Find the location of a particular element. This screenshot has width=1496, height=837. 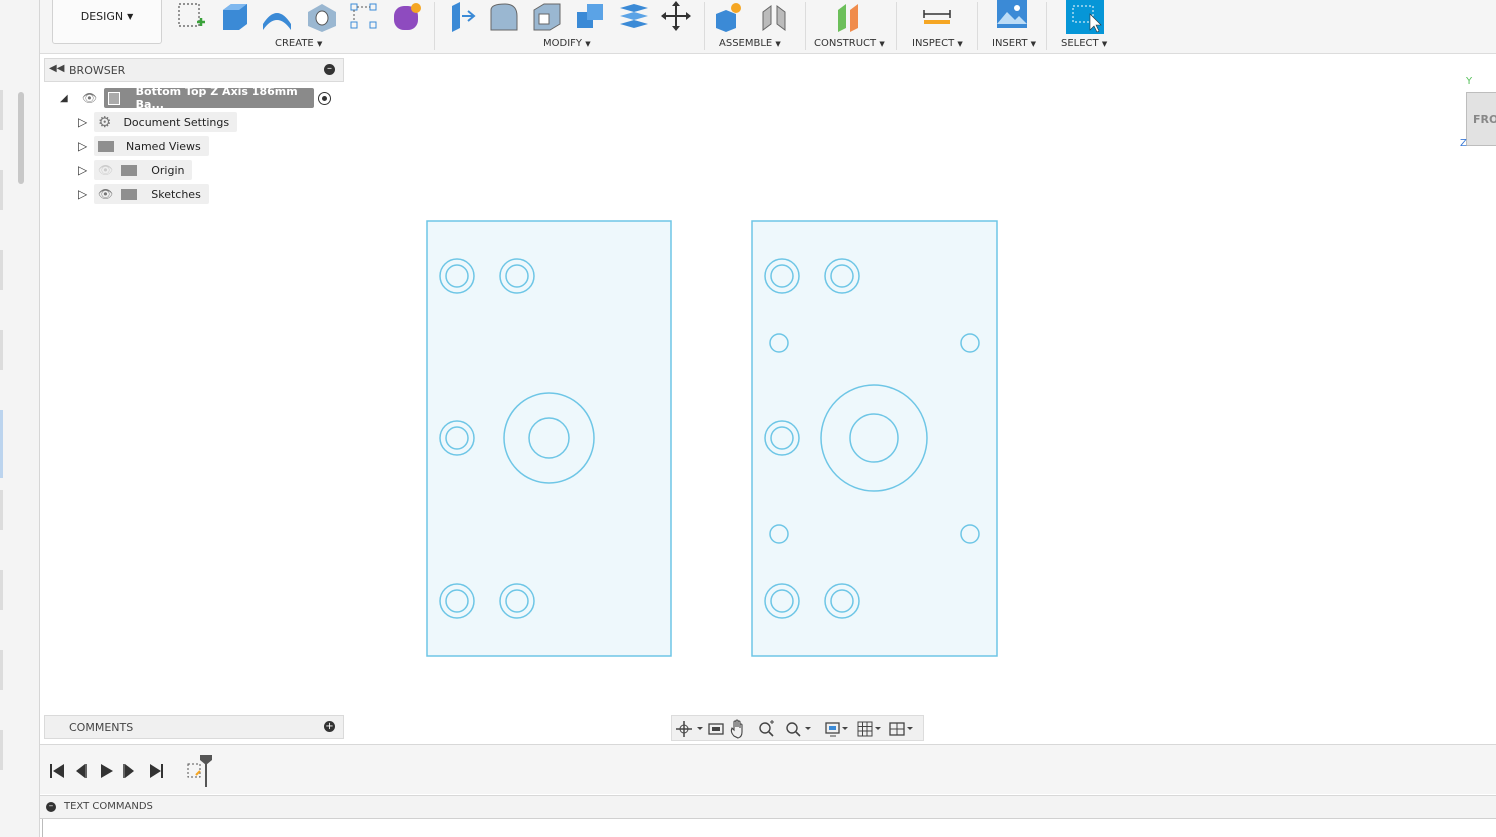

view-cube-face-label: FRO is located at coordinates (1484, 119).